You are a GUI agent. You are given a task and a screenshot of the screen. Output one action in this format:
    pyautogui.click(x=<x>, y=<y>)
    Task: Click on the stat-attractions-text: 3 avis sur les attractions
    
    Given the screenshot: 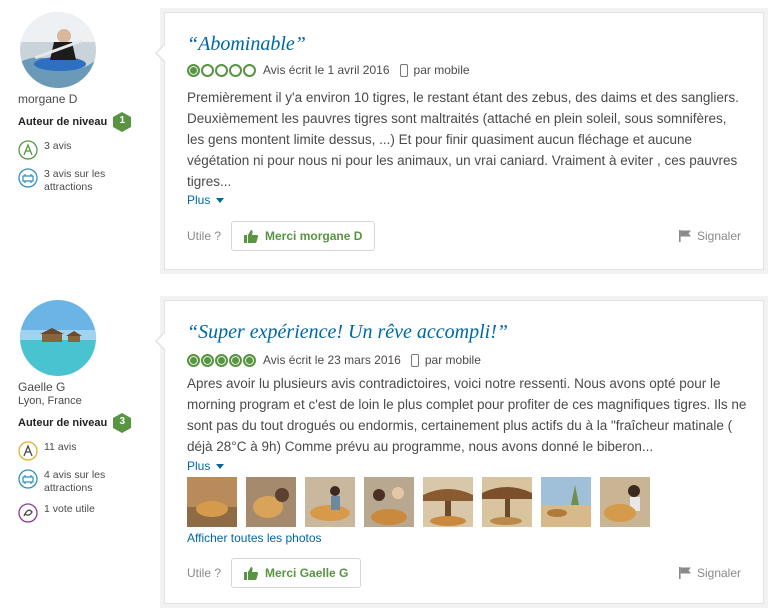 What is the action you would take?
    pyautogui.click(x=75, y=180)
    